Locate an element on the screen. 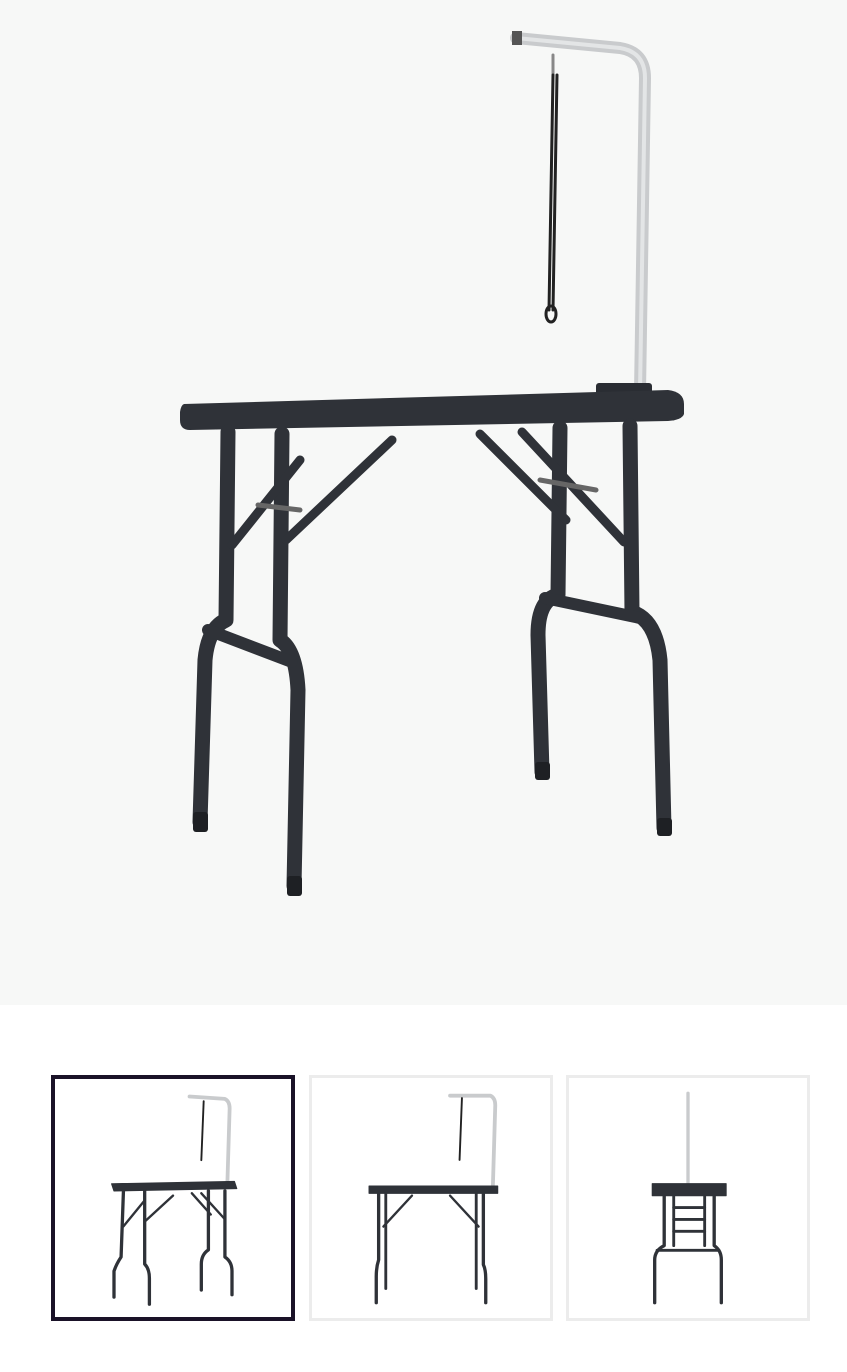 This screenshot has height=1372, width=847. grooming-table-end-thumbnail is located at coordinates (689, 1198).